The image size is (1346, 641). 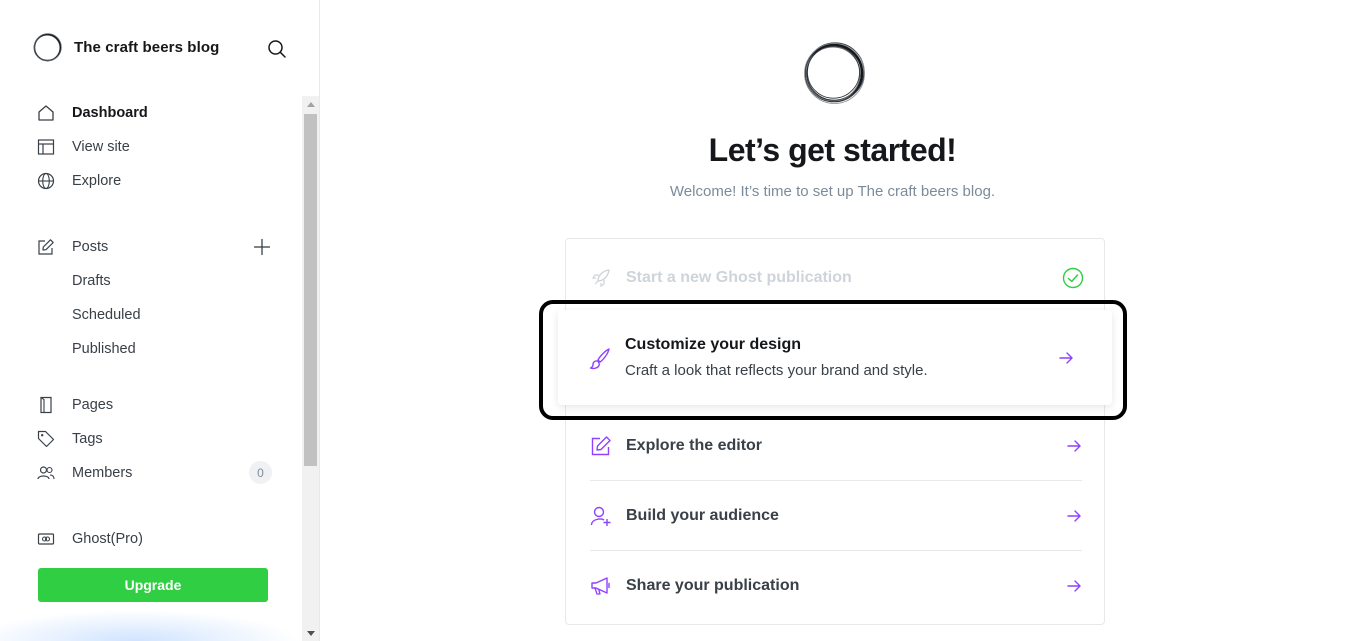 I want to click on step-build-audience: Build your audience, so click(x=836, y=516).